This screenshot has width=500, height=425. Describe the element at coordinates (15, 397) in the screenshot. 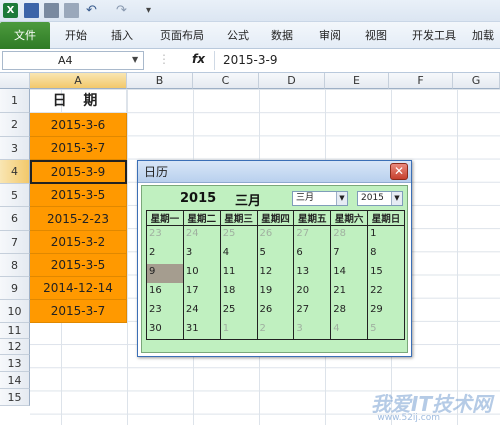

I see `row-header: 15` at that location.